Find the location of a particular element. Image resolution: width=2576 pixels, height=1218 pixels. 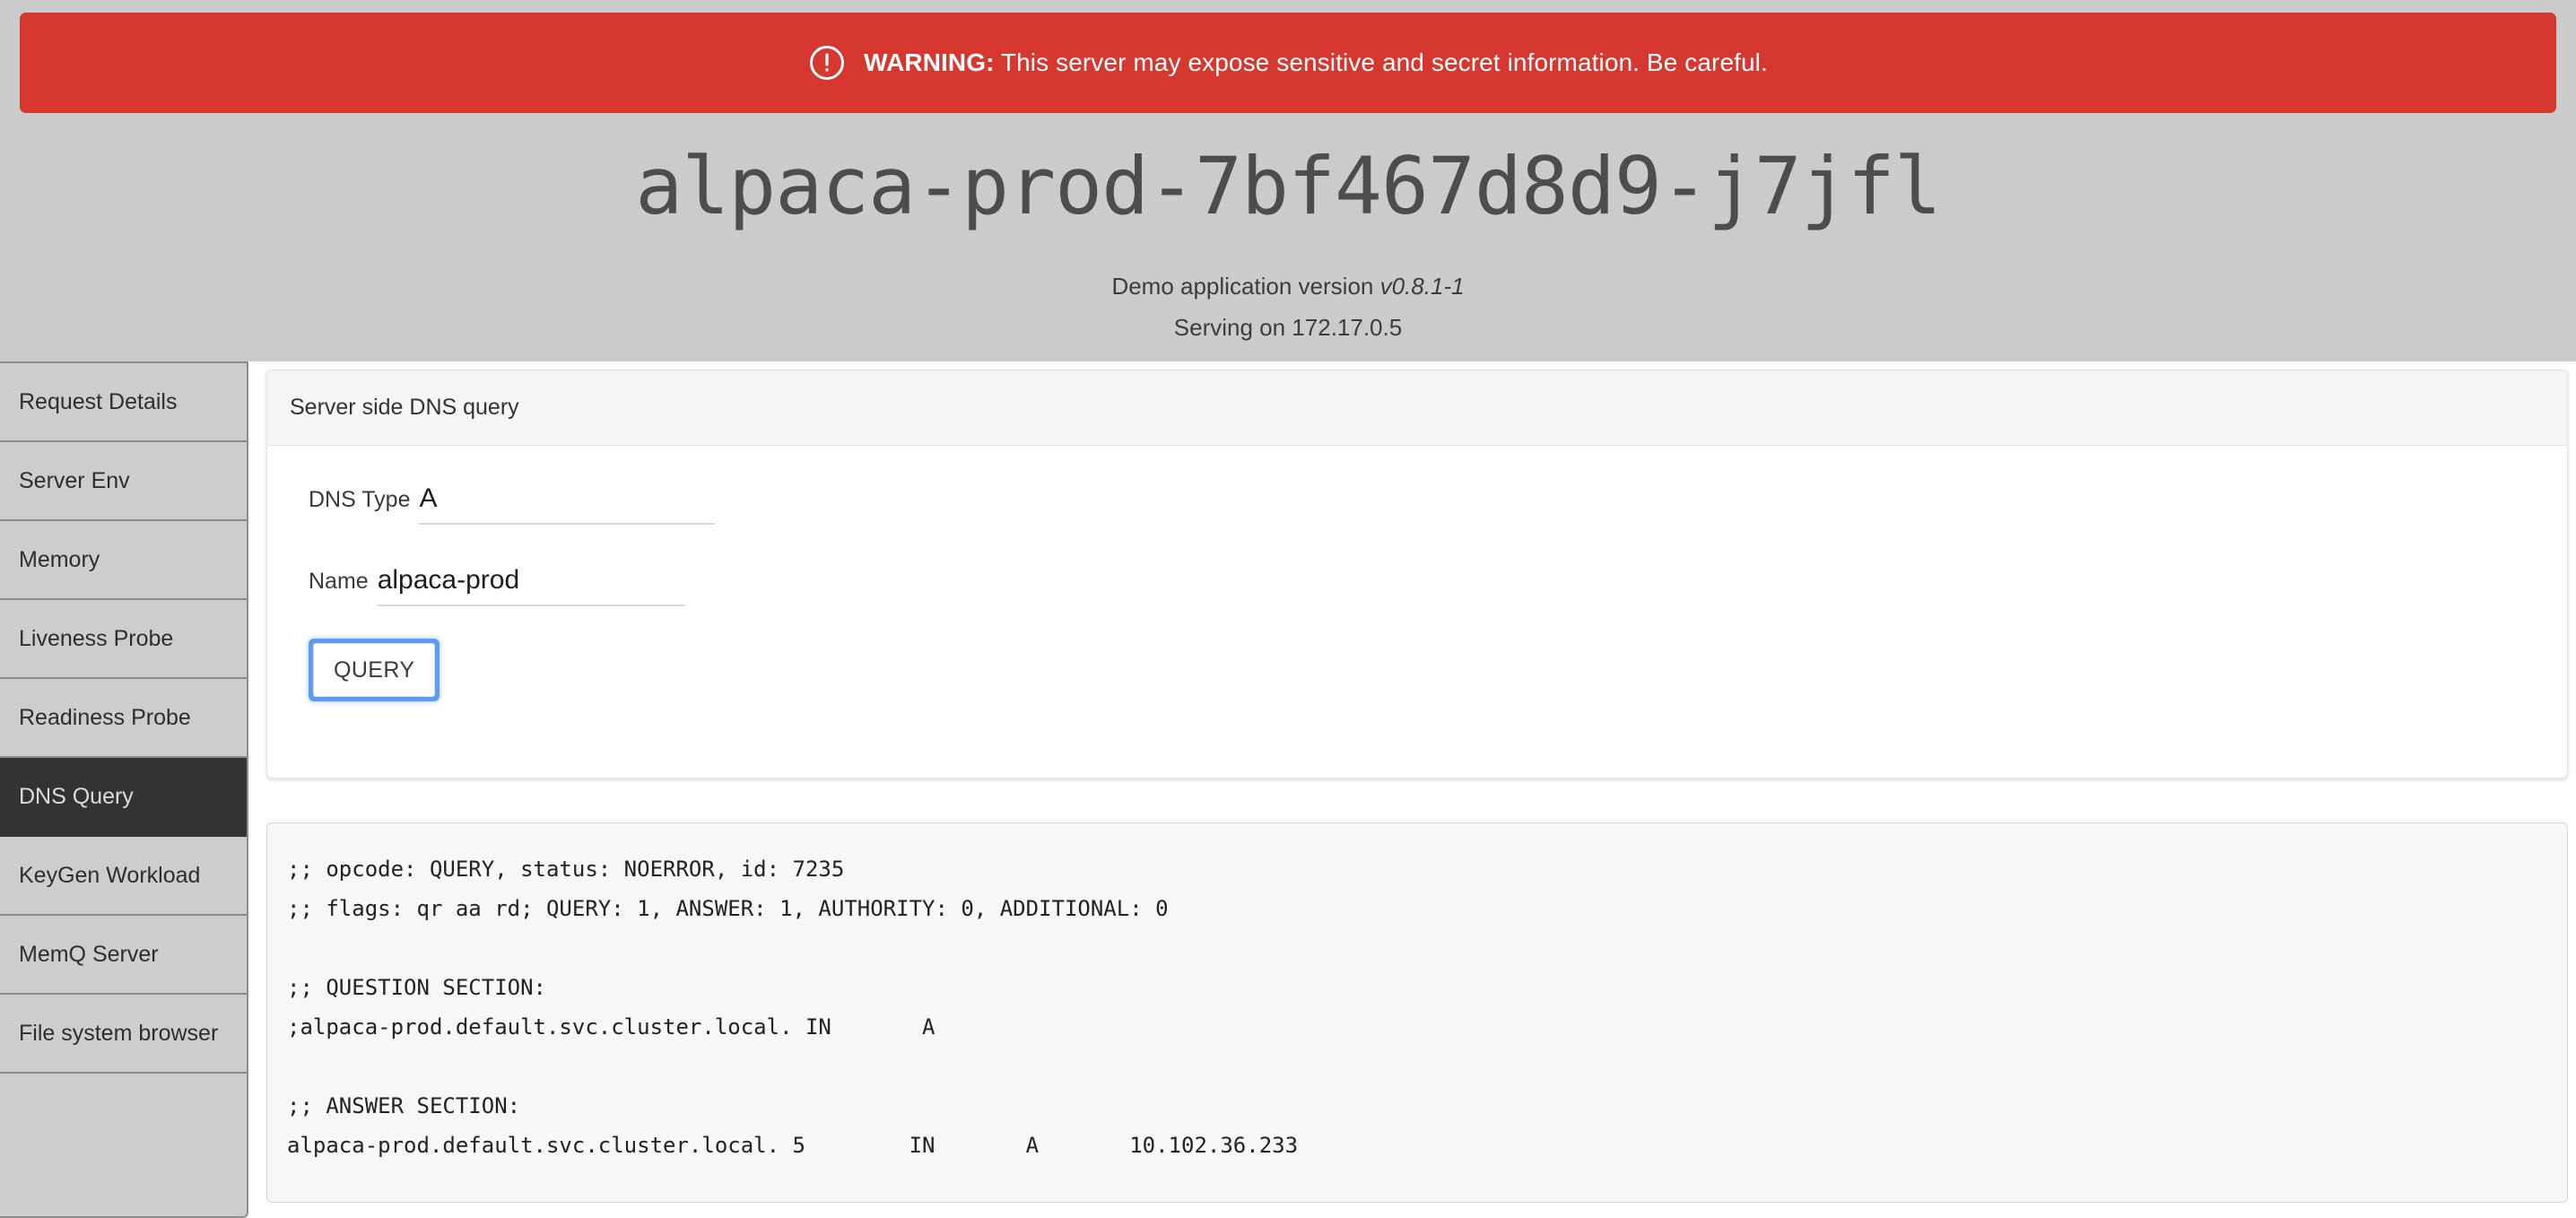

sidebar-item-label: File system browser is located at coordinates (119, 1033).